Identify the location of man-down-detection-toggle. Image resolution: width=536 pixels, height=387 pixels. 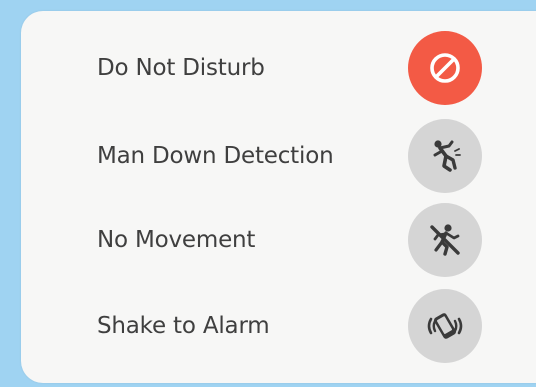
(445, 156).